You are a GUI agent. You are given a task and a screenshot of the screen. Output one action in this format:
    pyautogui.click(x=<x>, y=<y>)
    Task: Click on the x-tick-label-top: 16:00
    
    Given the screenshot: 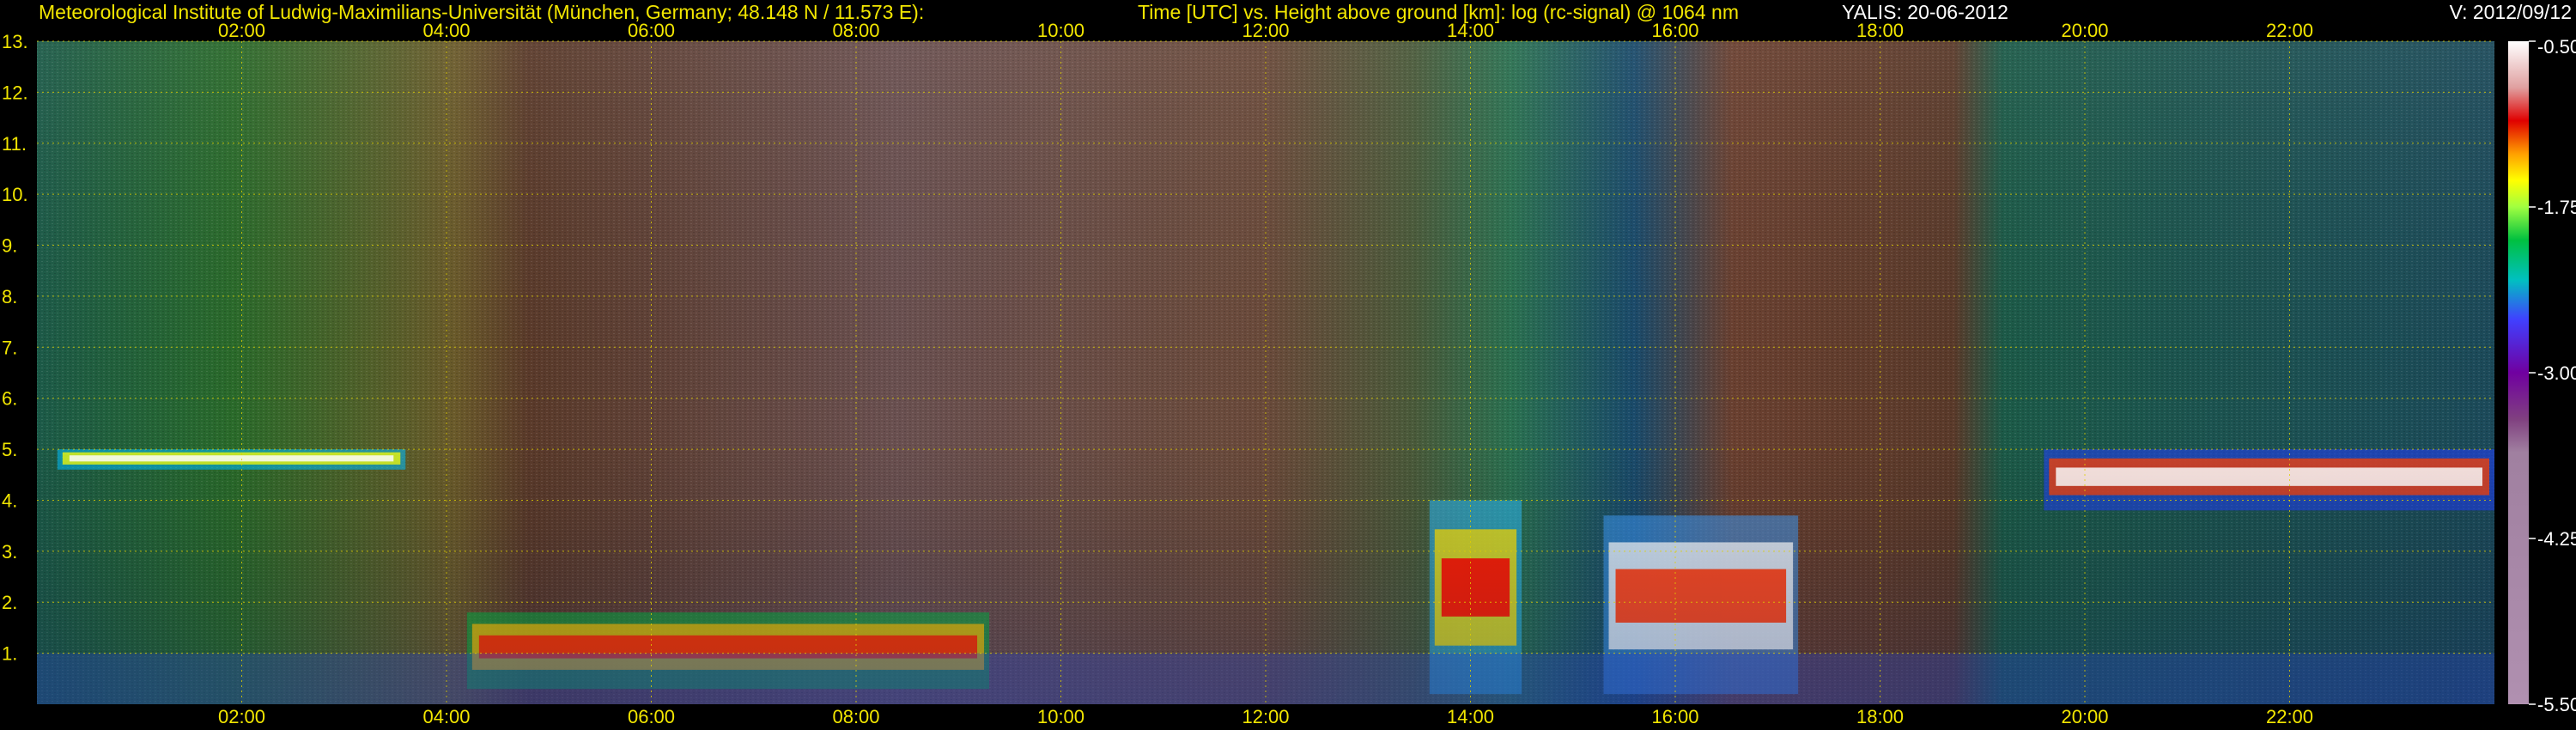 What is the action you would take?
    pyautogui.click(x=1675, y=30)
    